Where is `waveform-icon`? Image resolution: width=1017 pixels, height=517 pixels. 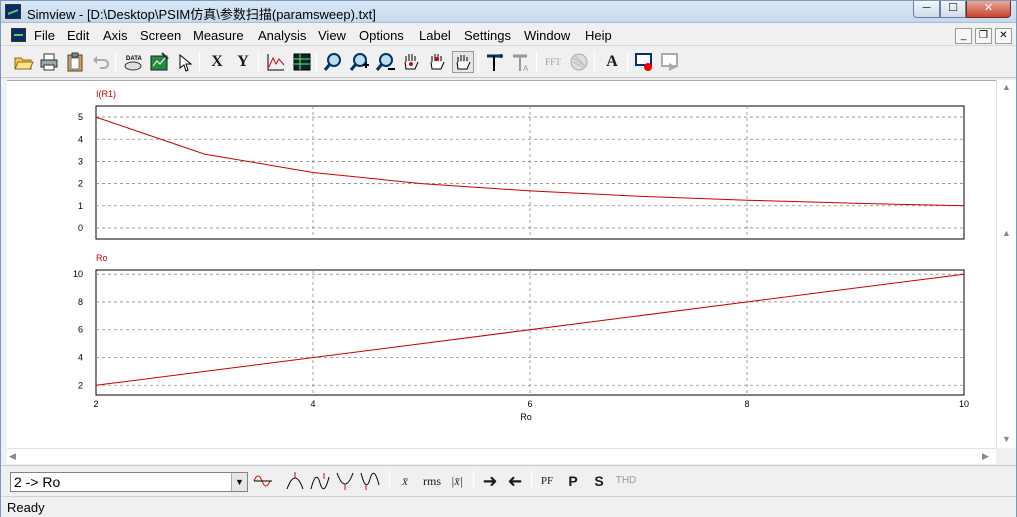
waveform-icon is located at coordinates (263, 481).